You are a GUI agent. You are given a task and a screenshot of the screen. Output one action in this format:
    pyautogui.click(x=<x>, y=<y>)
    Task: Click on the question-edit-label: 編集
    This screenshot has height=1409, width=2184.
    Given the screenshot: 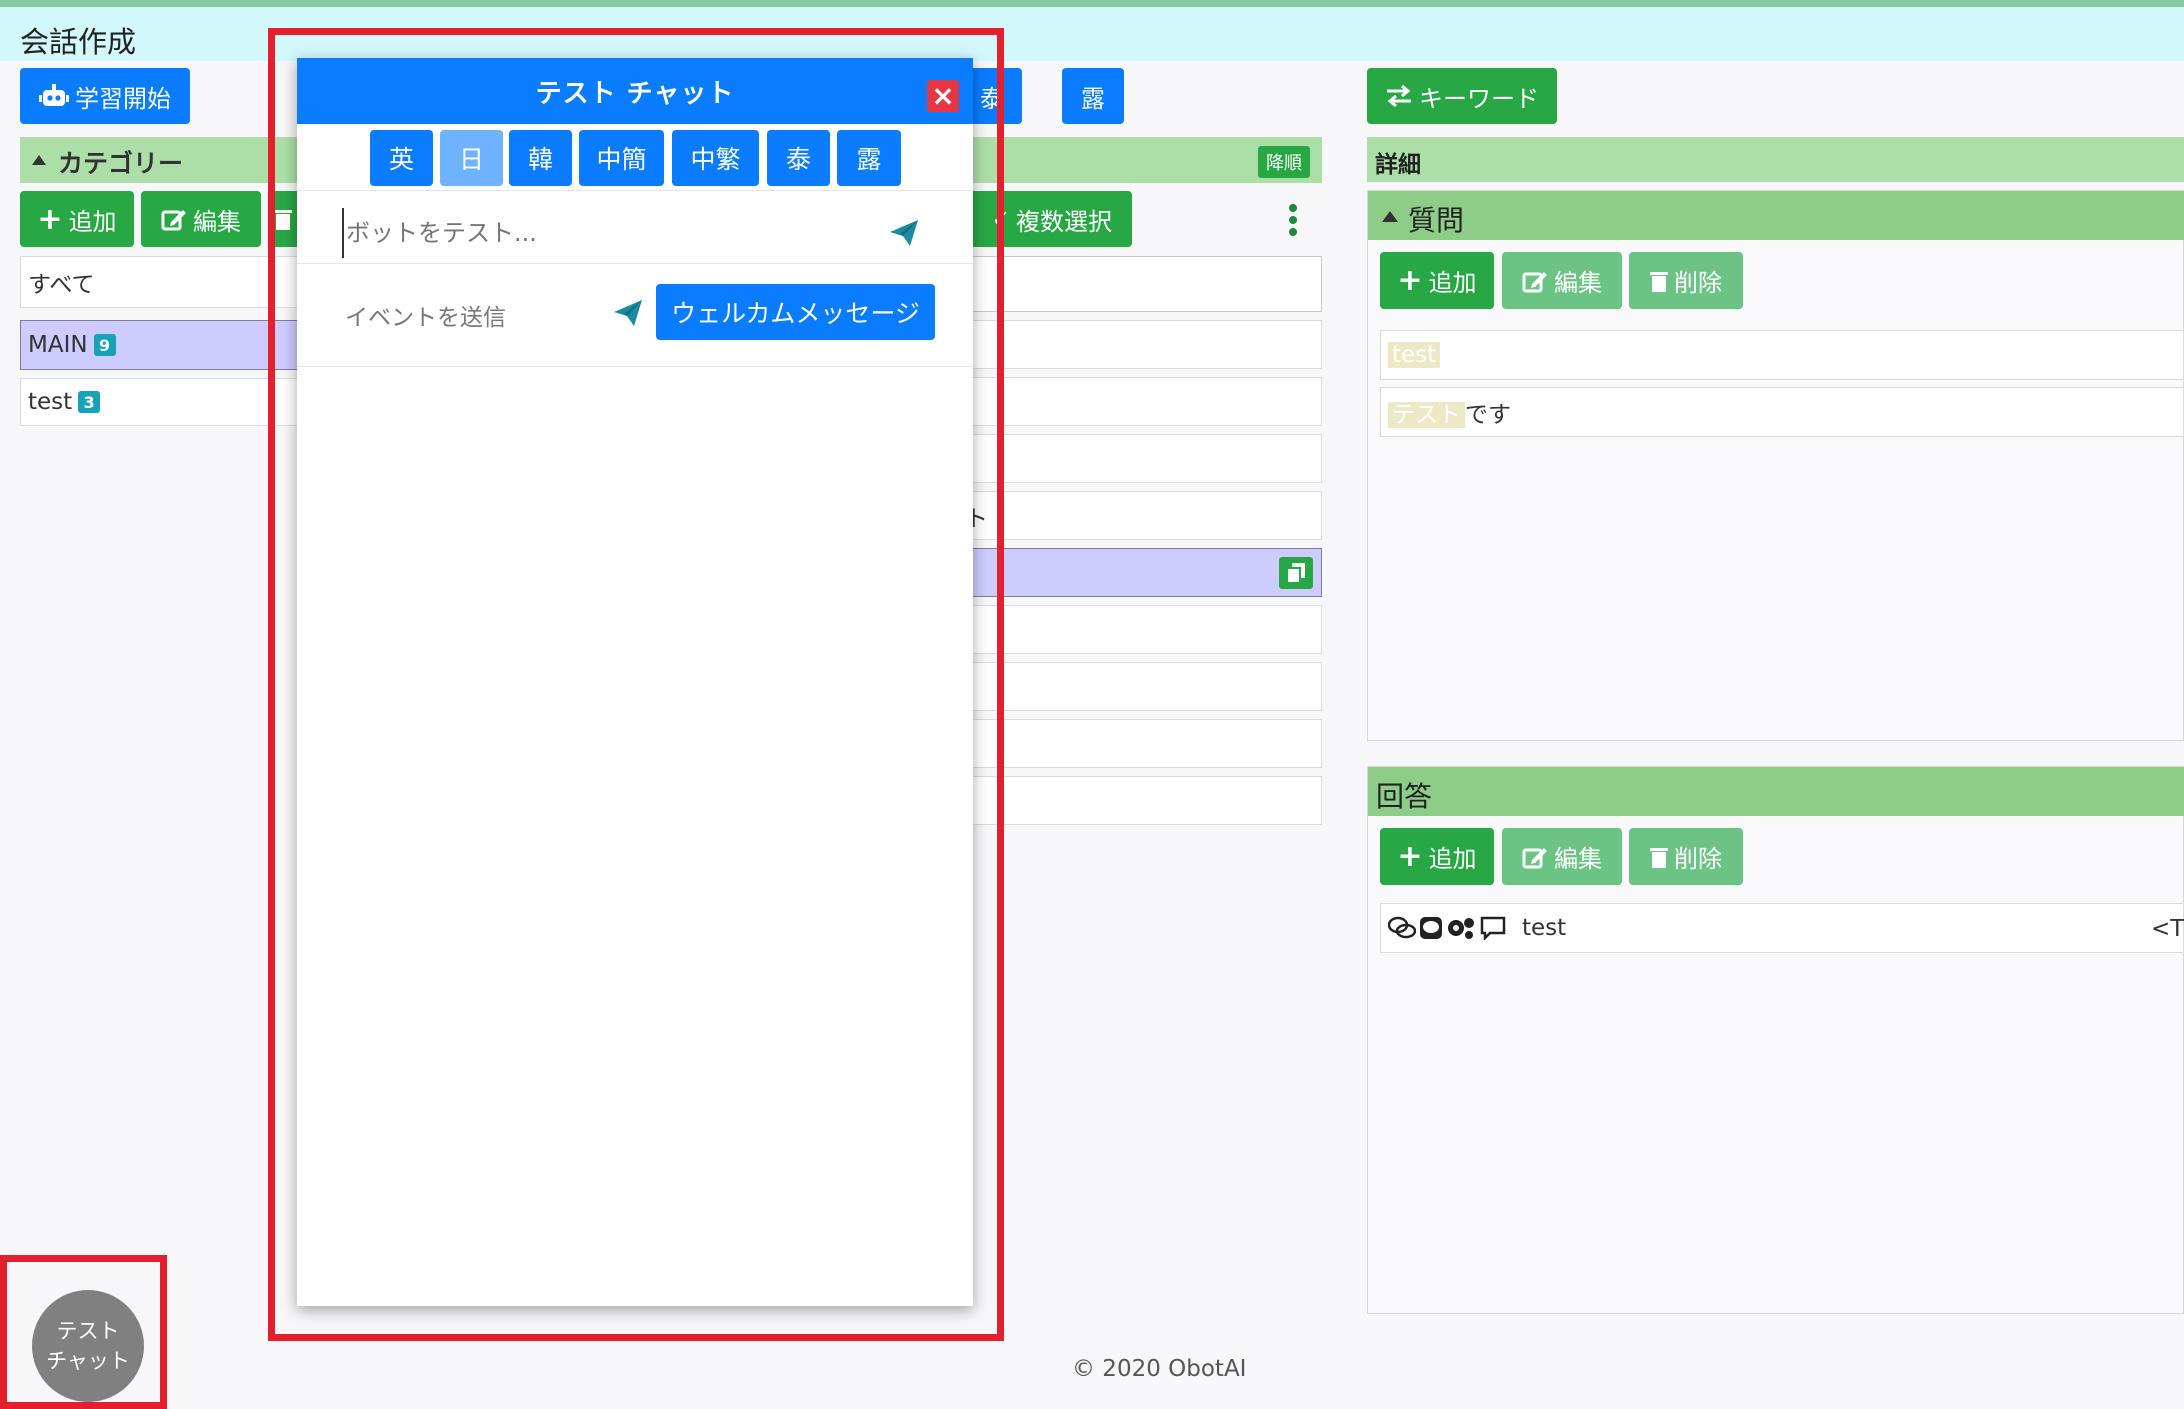 What is the action you would take?
    pyautogui.click(x=1578, y=283)
    